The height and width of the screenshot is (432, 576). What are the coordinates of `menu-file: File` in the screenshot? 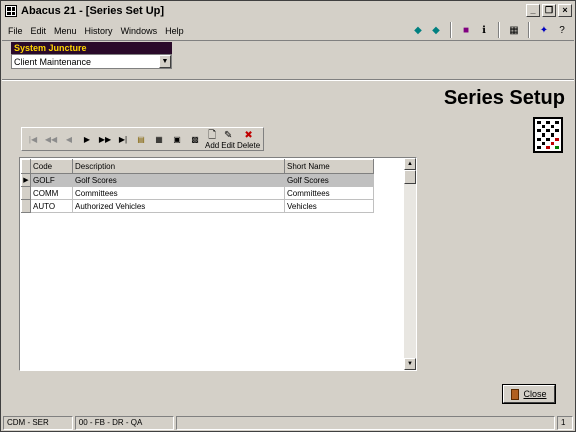 It's located at (15, 31).